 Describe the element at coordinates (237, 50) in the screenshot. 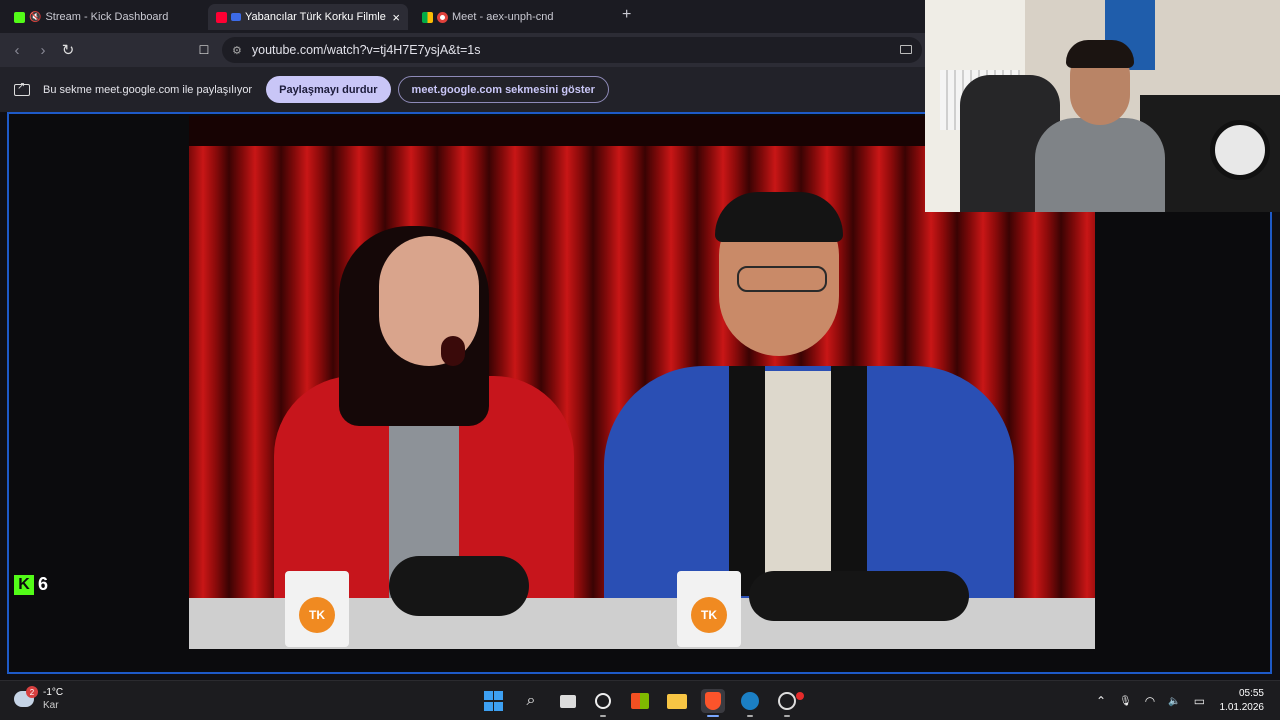

I see `site-info-icon: ⚙` at that location.